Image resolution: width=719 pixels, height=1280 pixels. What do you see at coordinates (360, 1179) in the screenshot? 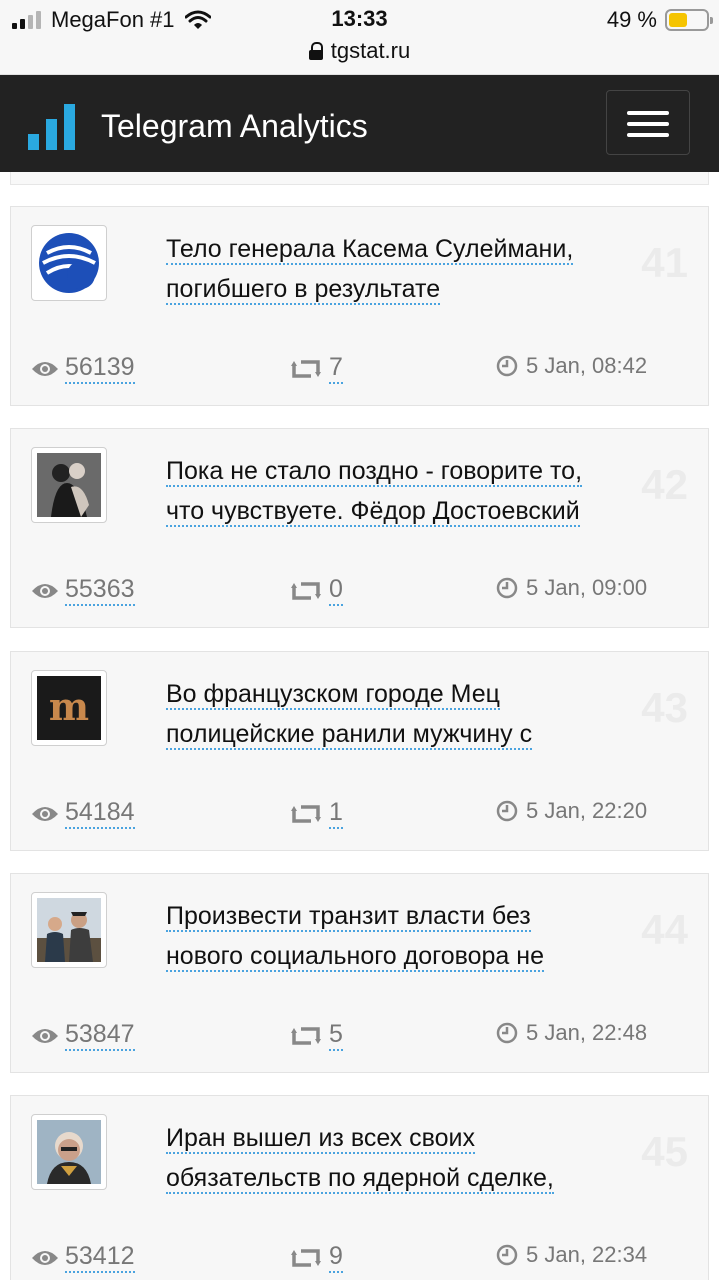
I see `post-title-line-2: обязательств по ядерной сделке,` at bounding box center [360, 1179].